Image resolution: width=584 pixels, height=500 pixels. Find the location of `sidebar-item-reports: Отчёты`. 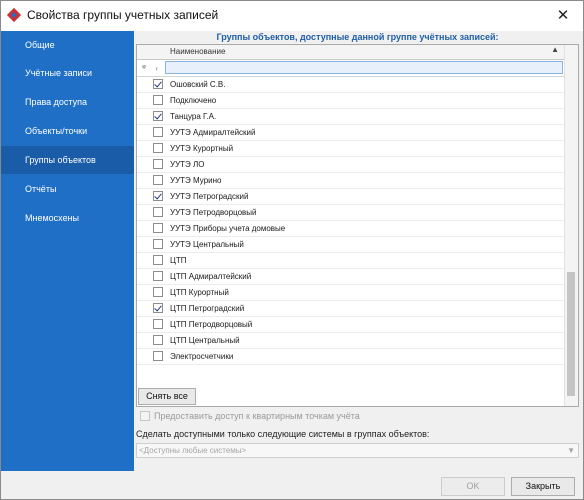

sidebar-item-reports: Отчёты is located at coordinates (67, 189).